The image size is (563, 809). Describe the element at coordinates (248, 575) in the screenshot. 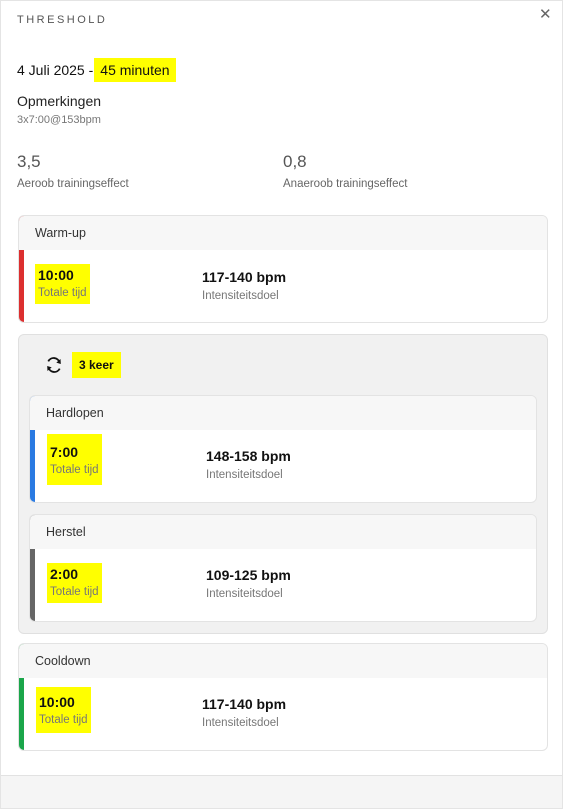

I see `step-intensity-value: 109-125 bpm` at that location.